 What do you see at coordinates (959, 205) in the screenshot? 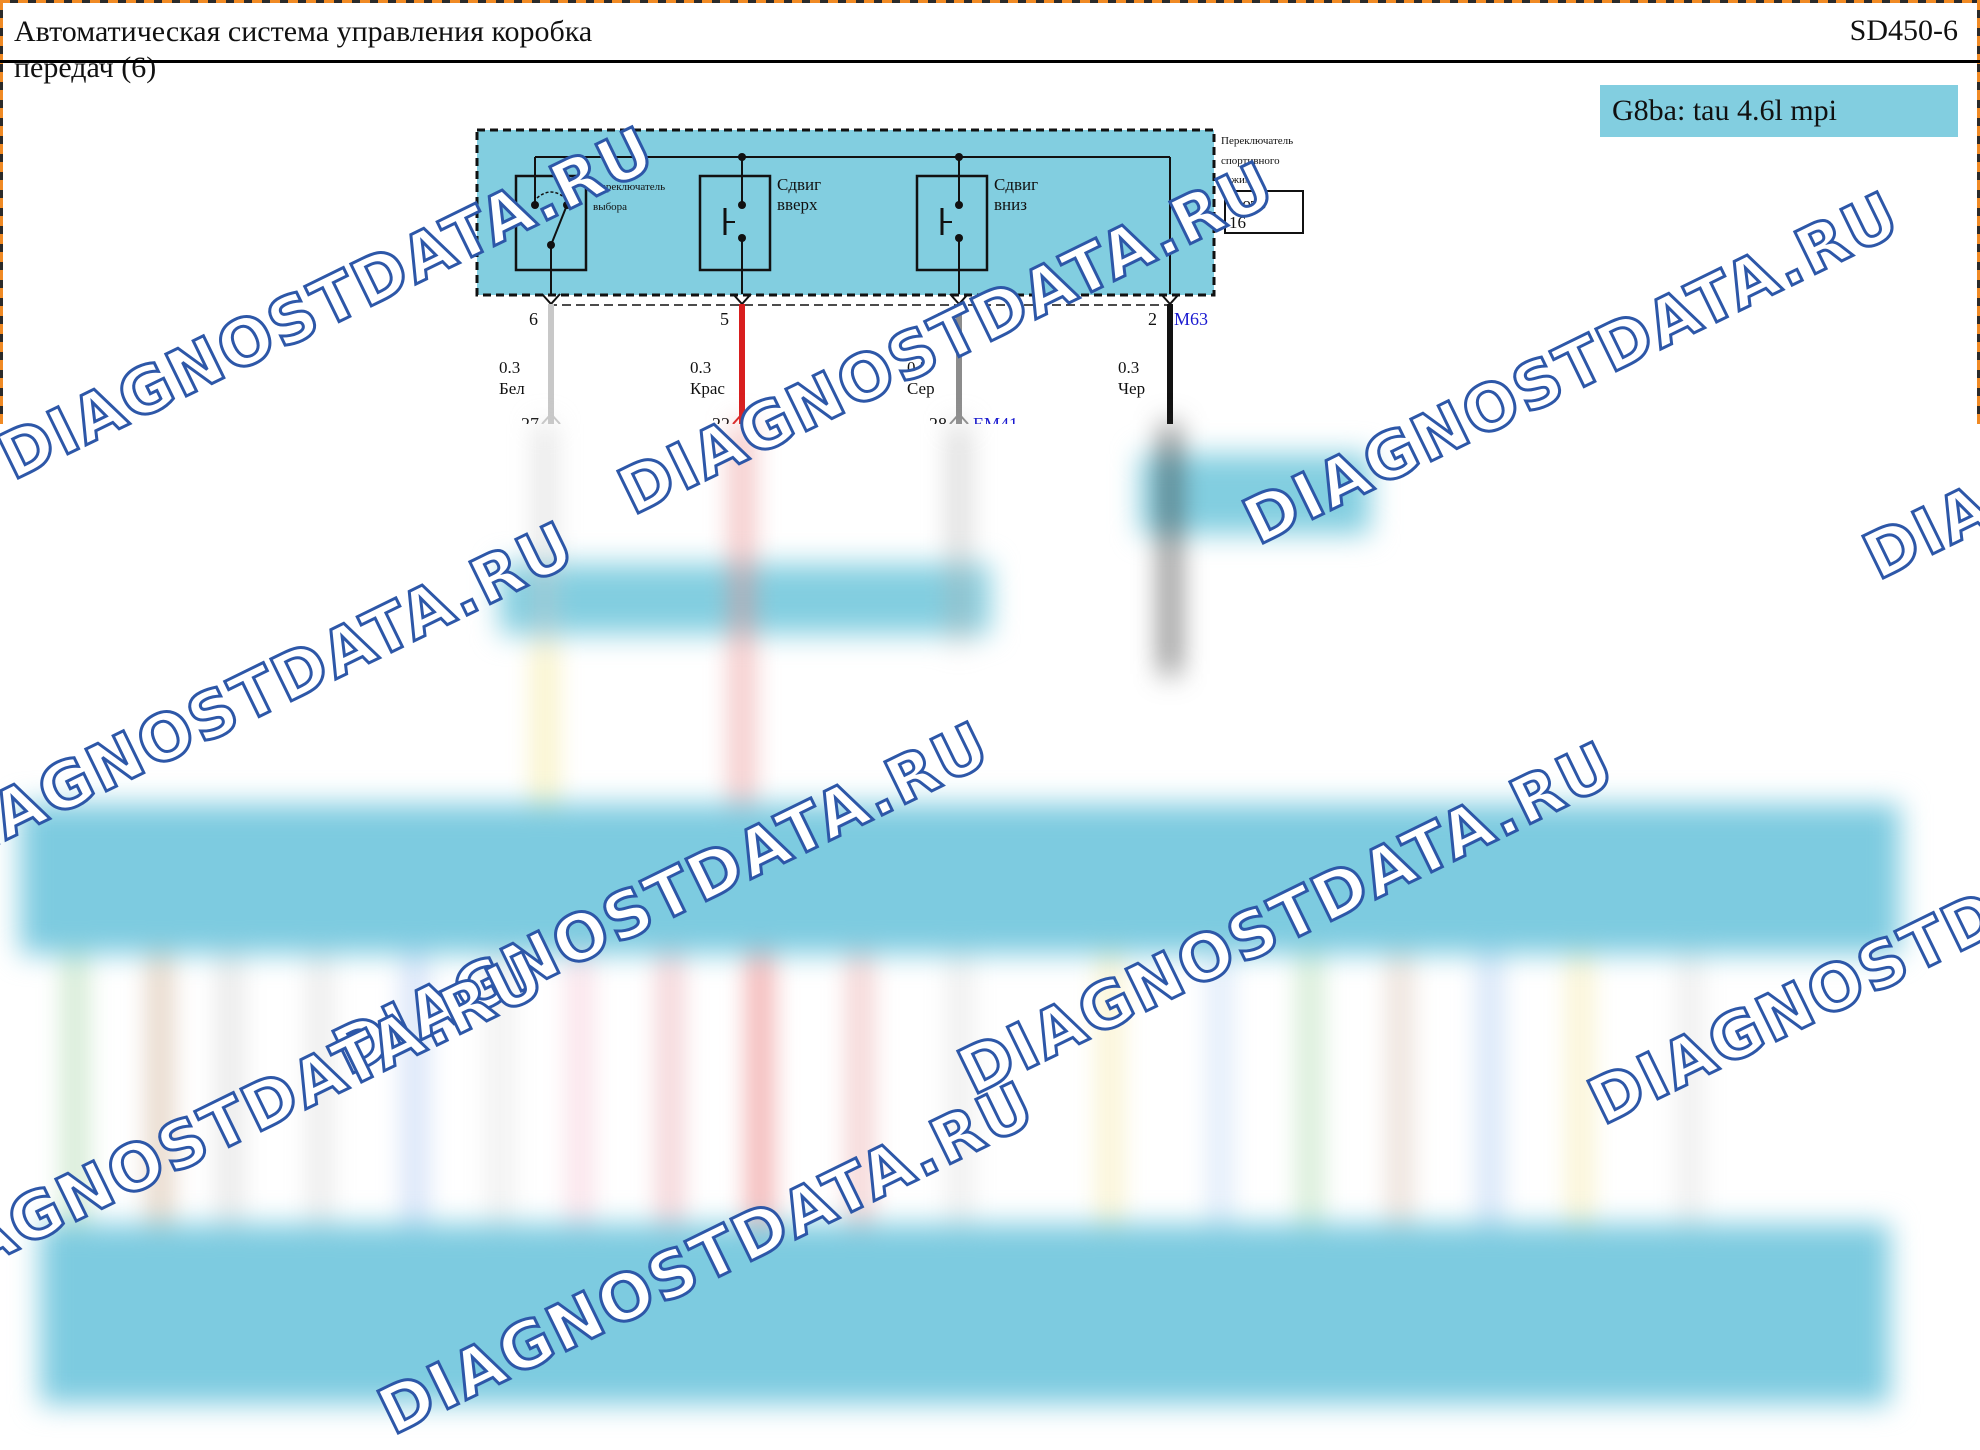
I see `shift-down-contact-top` at bounding box center [959, 205].